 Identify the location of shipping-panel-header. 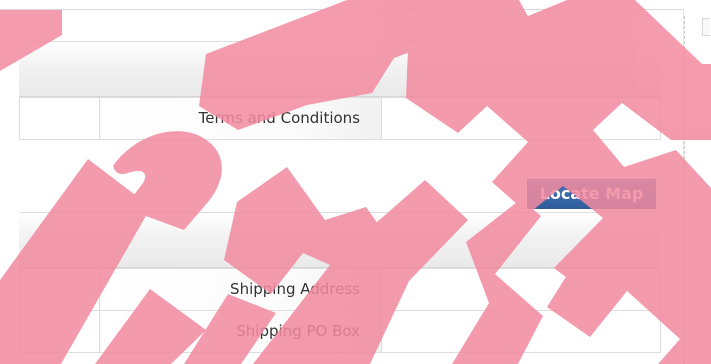
(339, 240).